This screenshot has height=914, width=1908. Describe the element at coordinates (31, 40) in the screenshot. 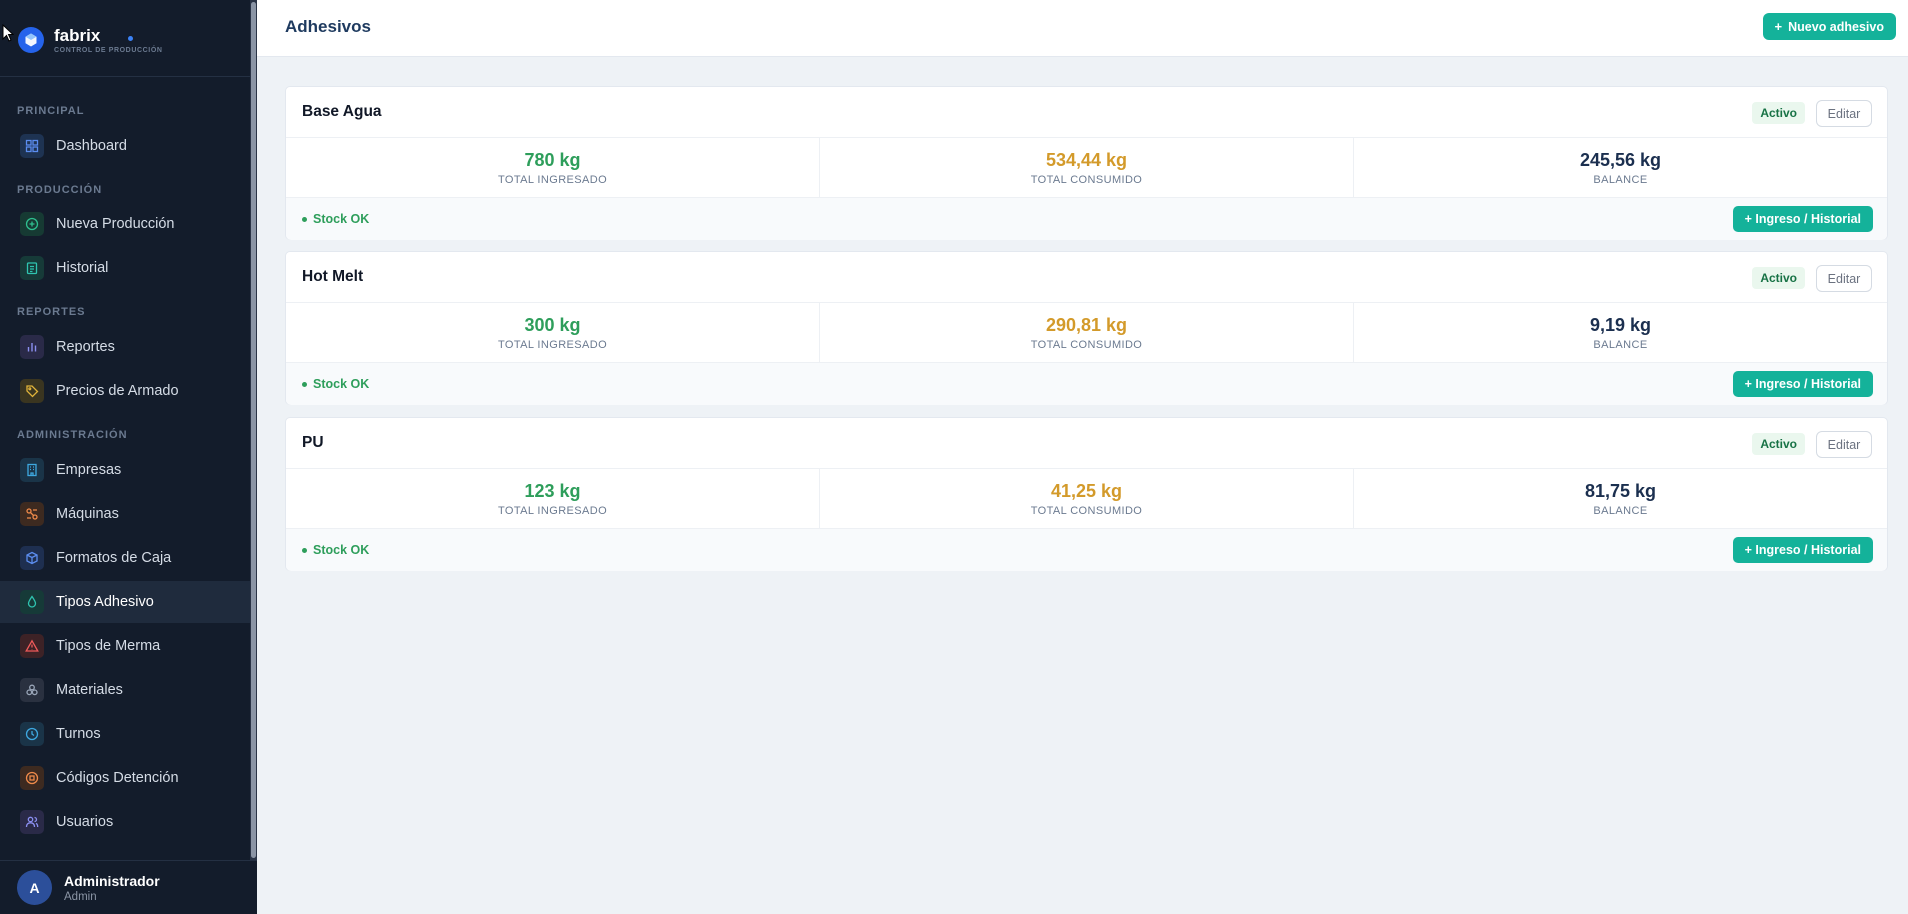

I see `fabrix-logo-icon` at that location.